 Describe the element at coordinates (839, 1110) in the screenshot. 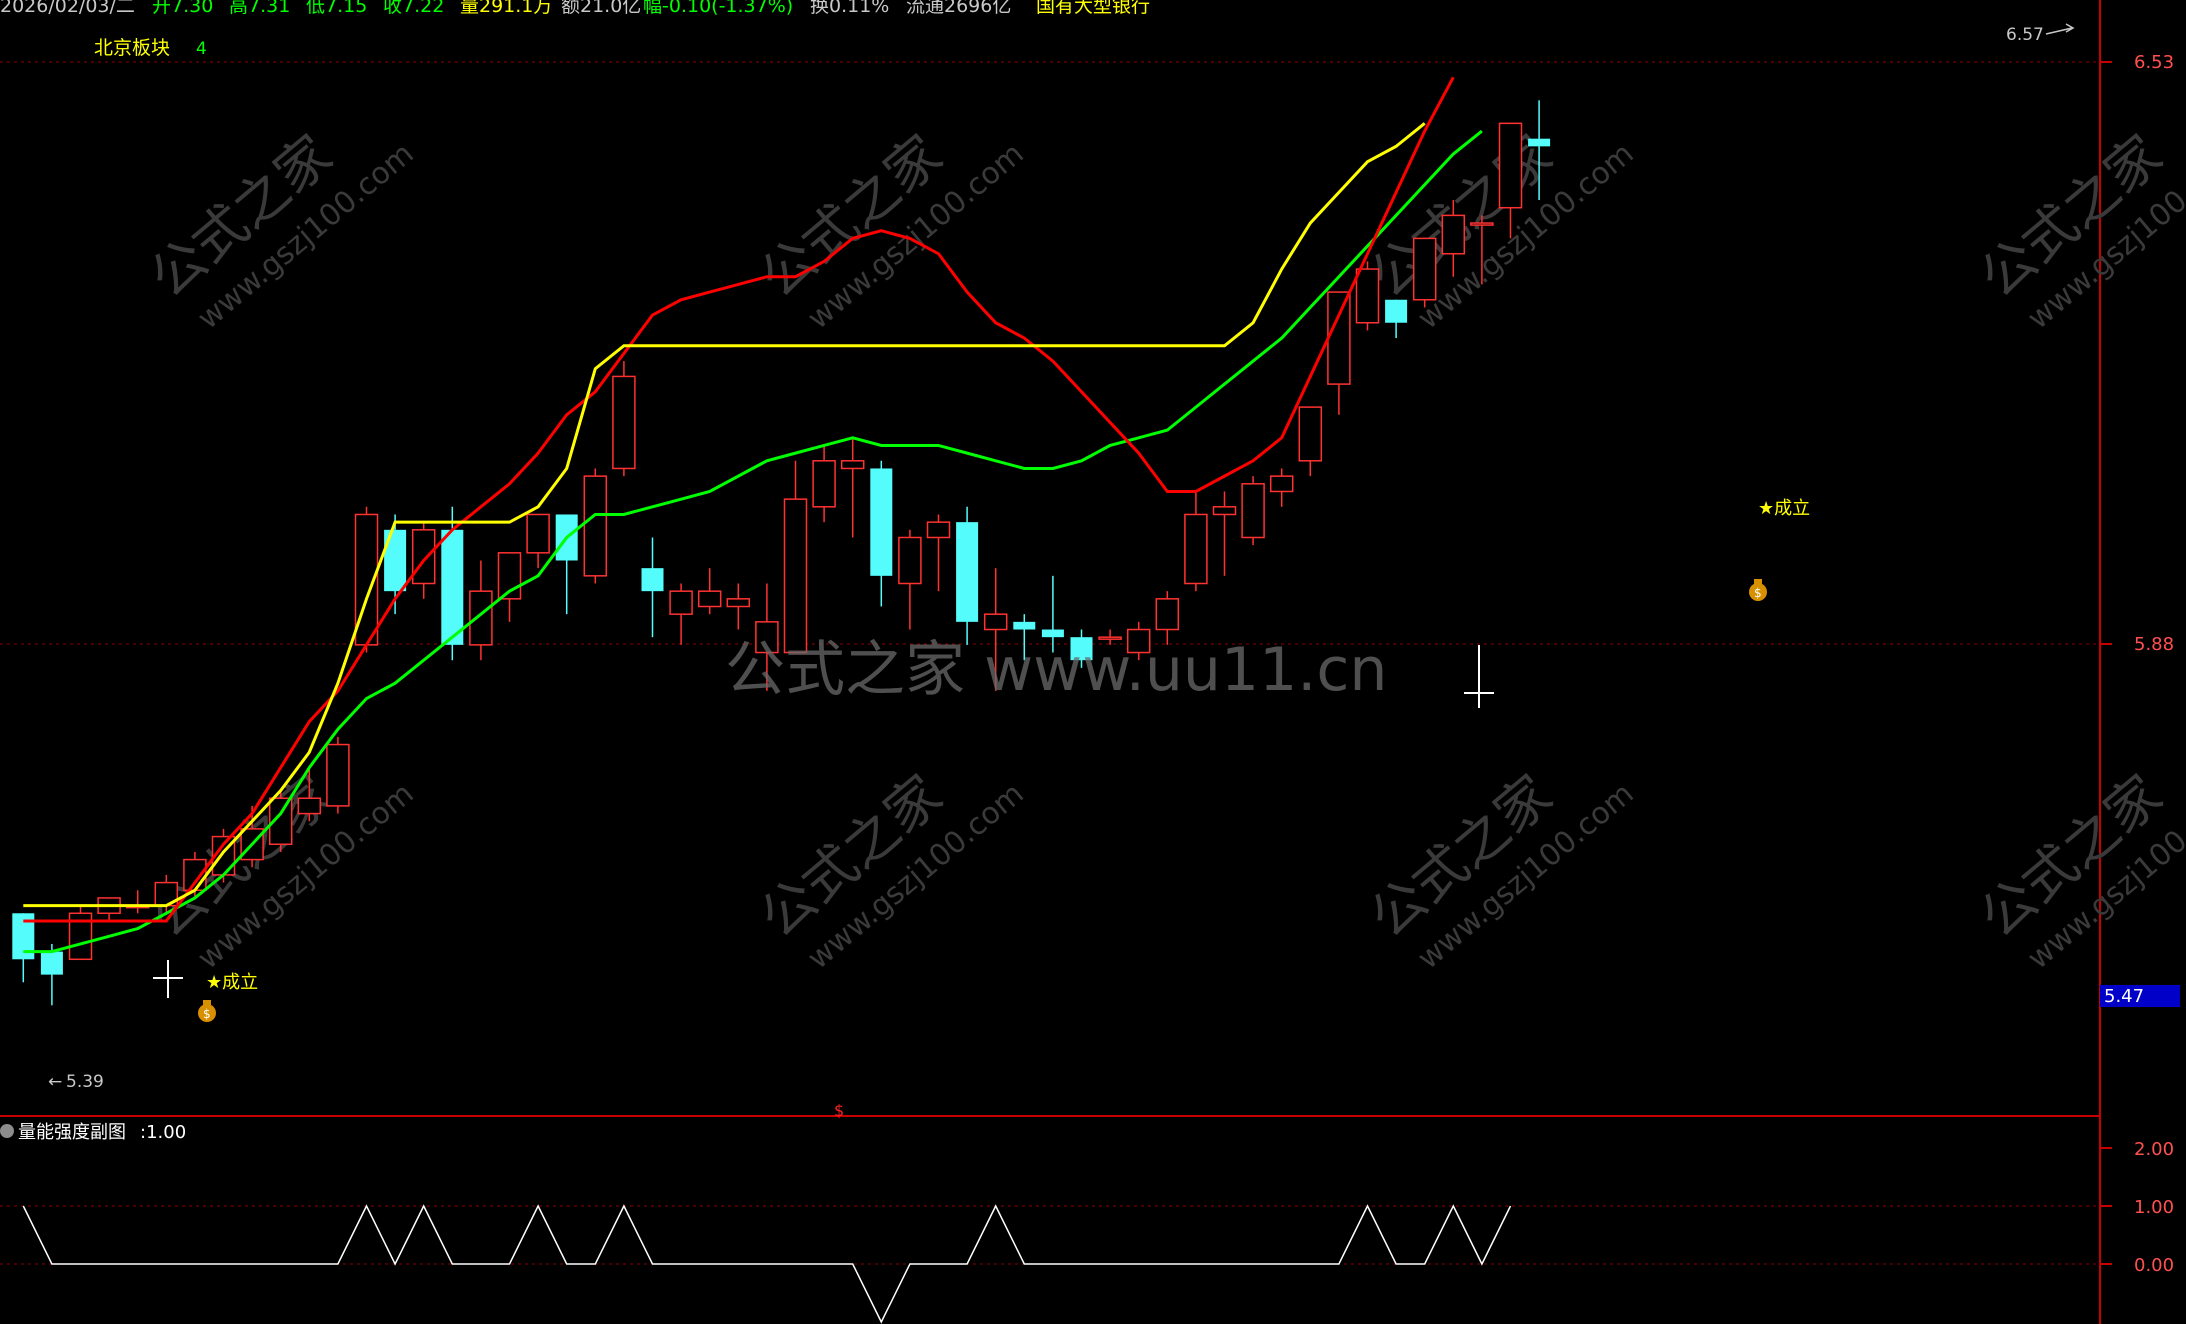

I see `bottom-marker: $` at that location.